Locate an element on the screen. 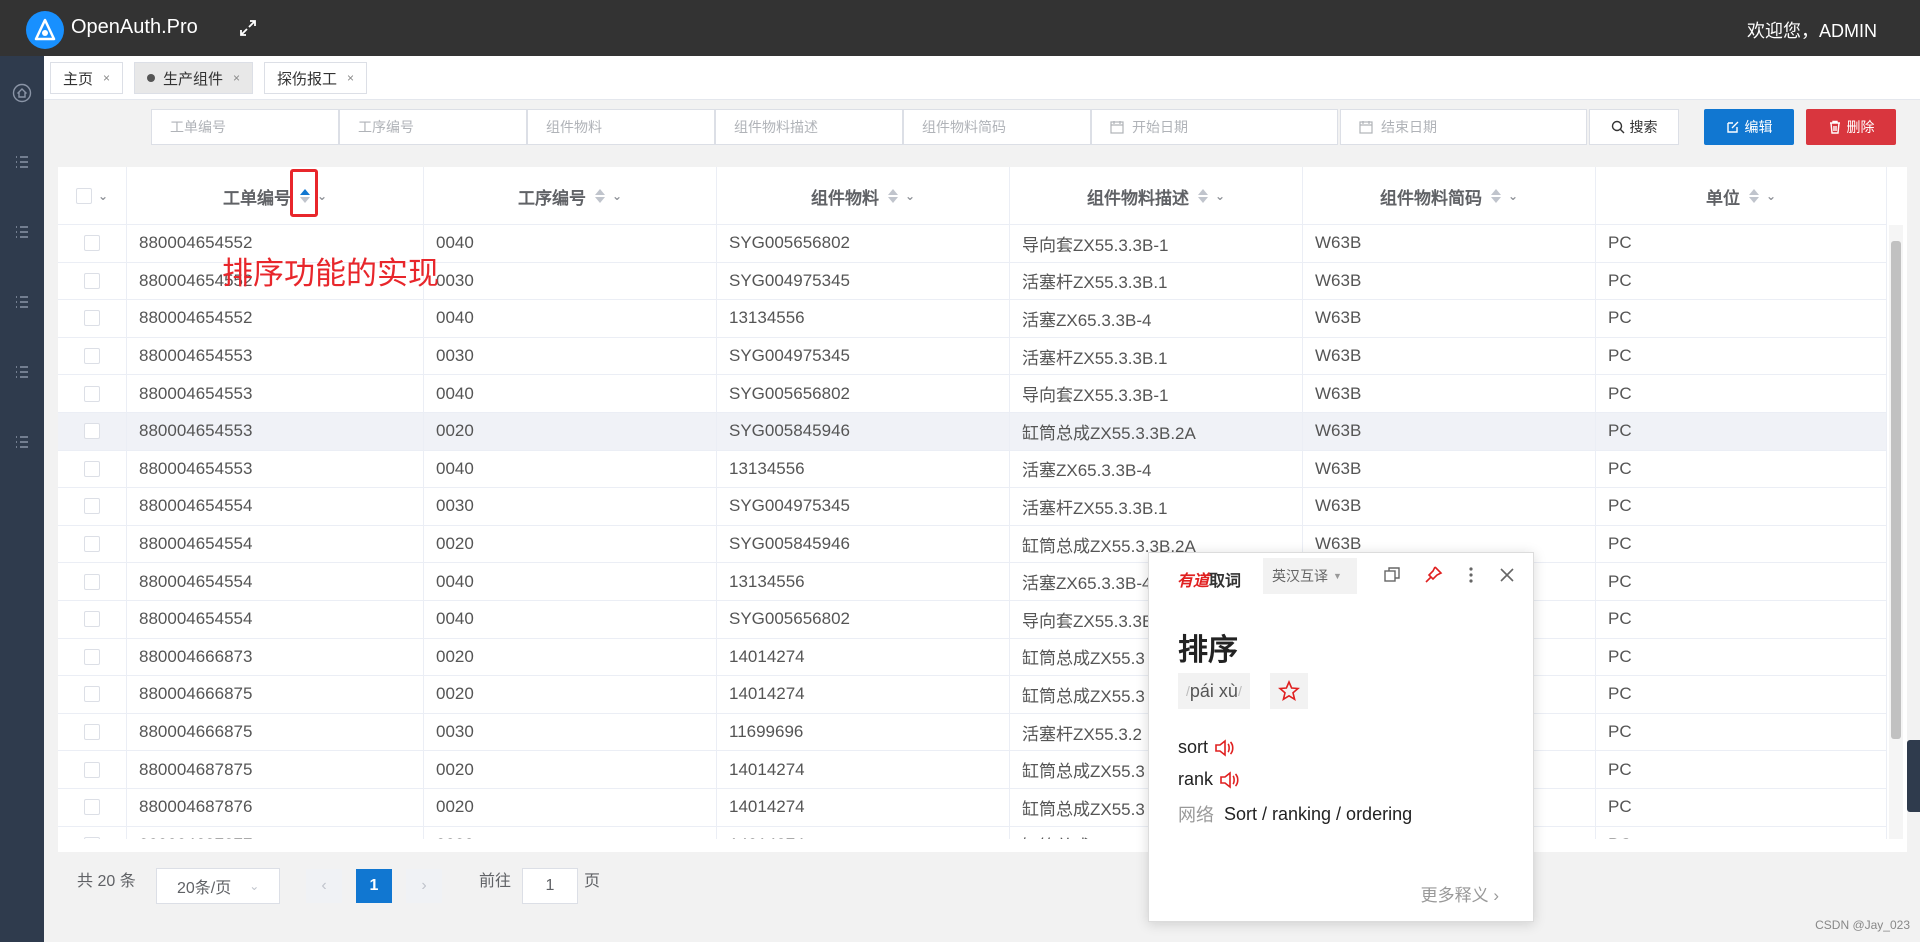 The width and height of the screenshot is (1920, 942). table-cell: SYG005656802 is located at coordinates (863, 619).